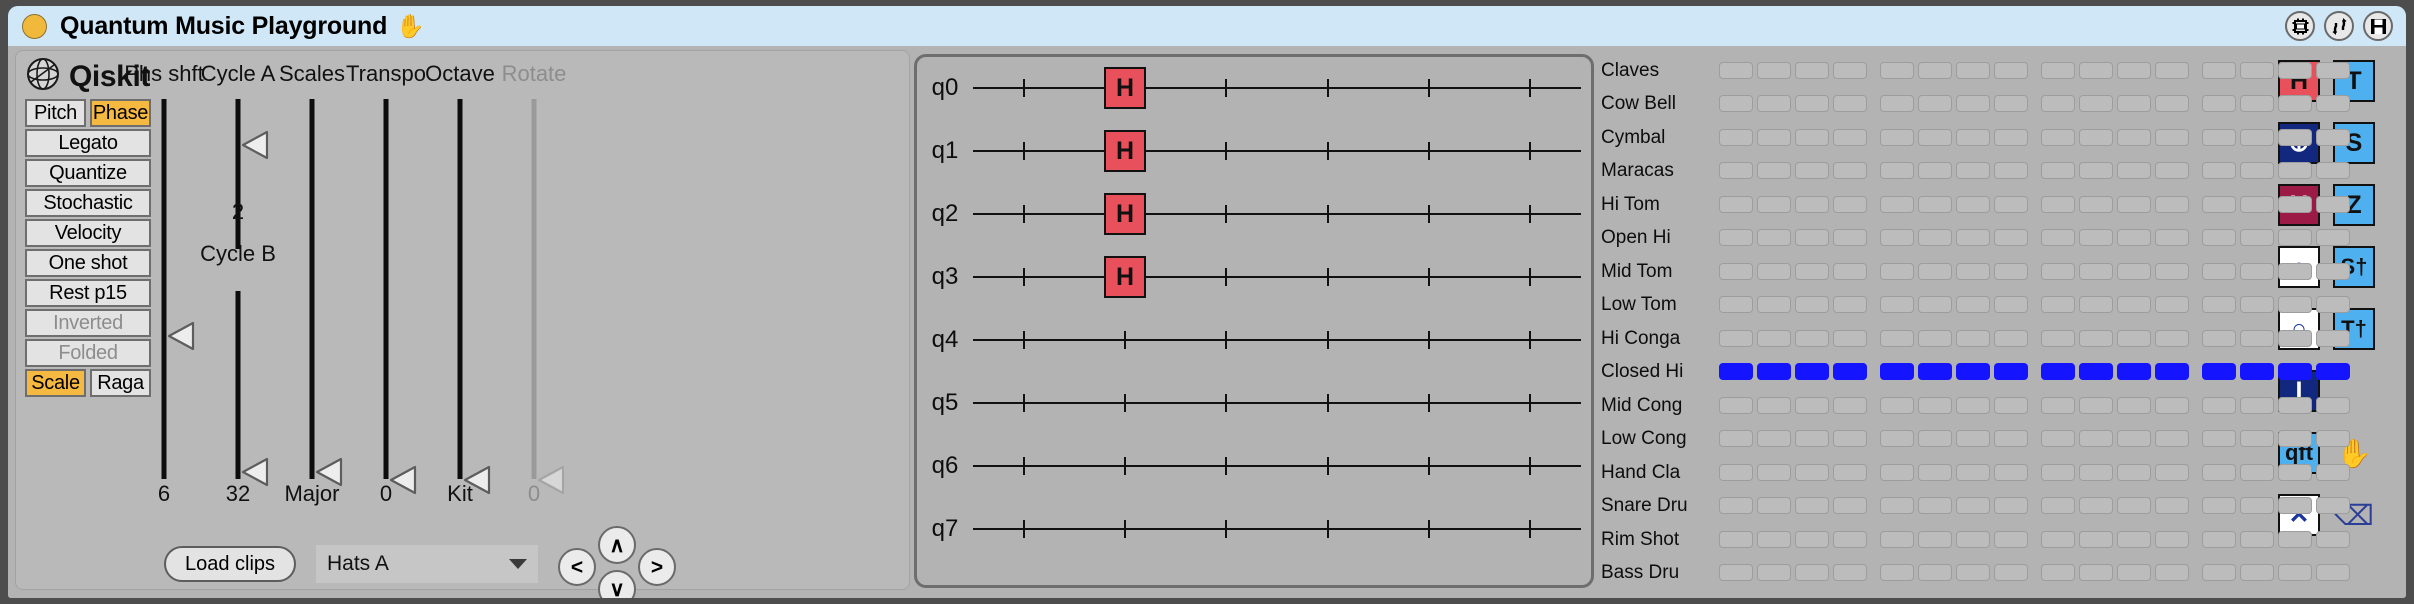  I want to click on slider-track-phase-shift, so click(164, 289).